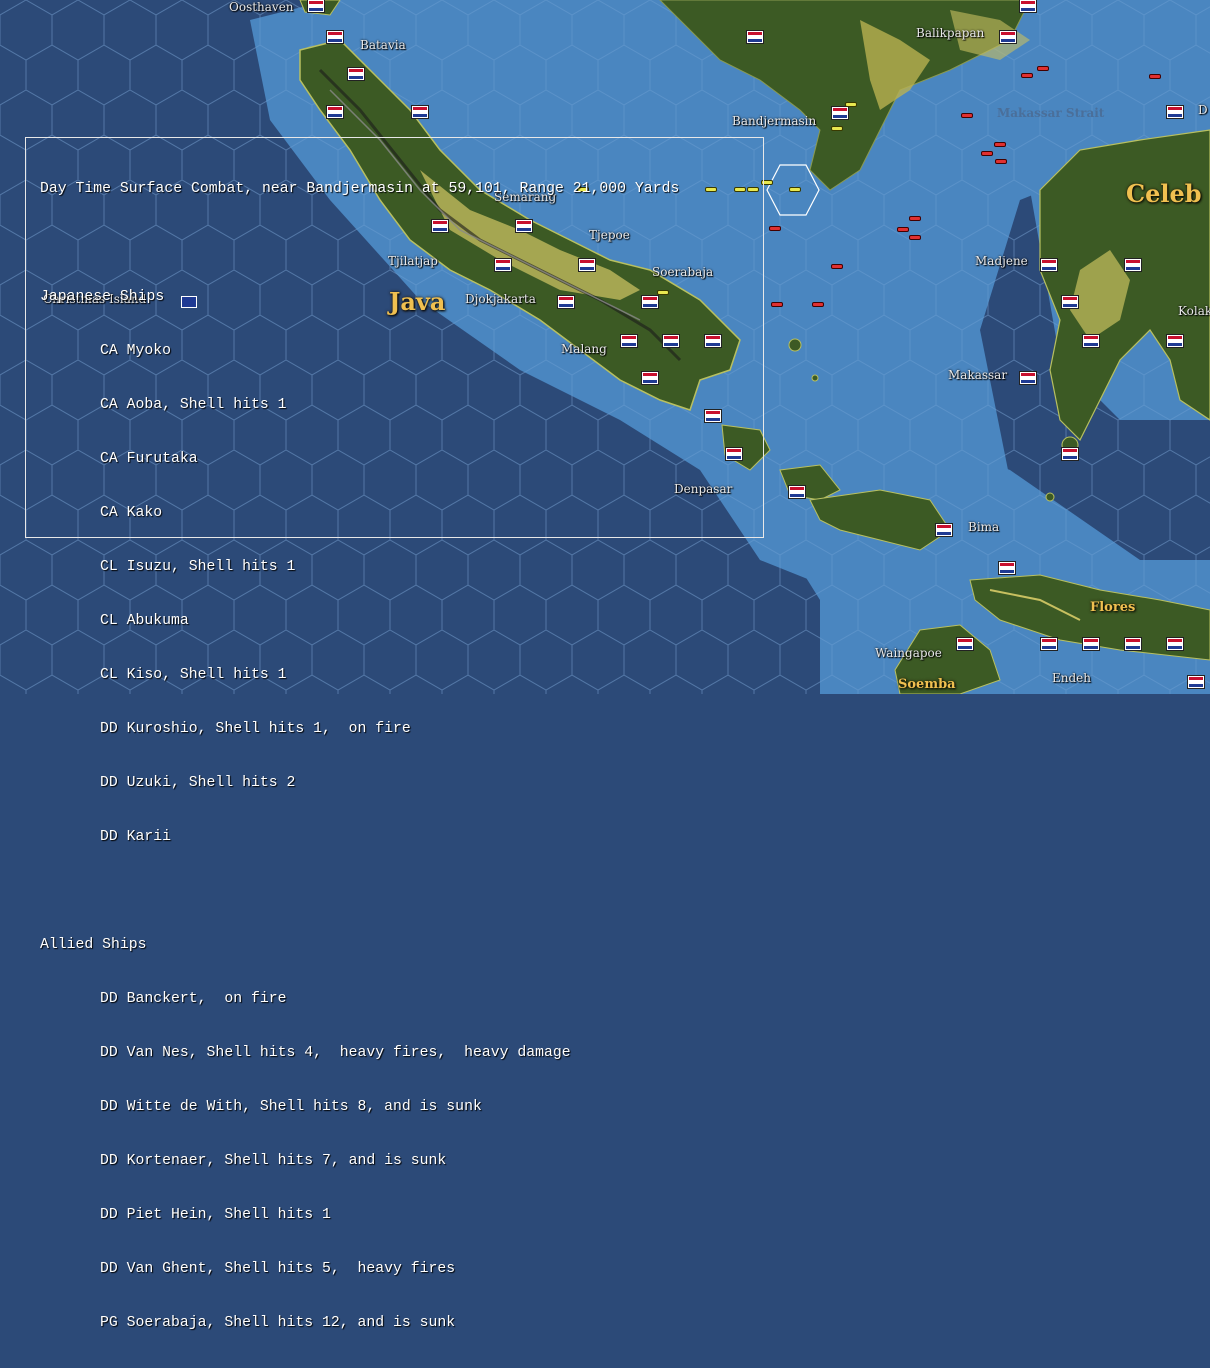 This screenshot has height=1368, width=1210. I want to click on place-waingapoe: Waingapoe, so click(908, 653).